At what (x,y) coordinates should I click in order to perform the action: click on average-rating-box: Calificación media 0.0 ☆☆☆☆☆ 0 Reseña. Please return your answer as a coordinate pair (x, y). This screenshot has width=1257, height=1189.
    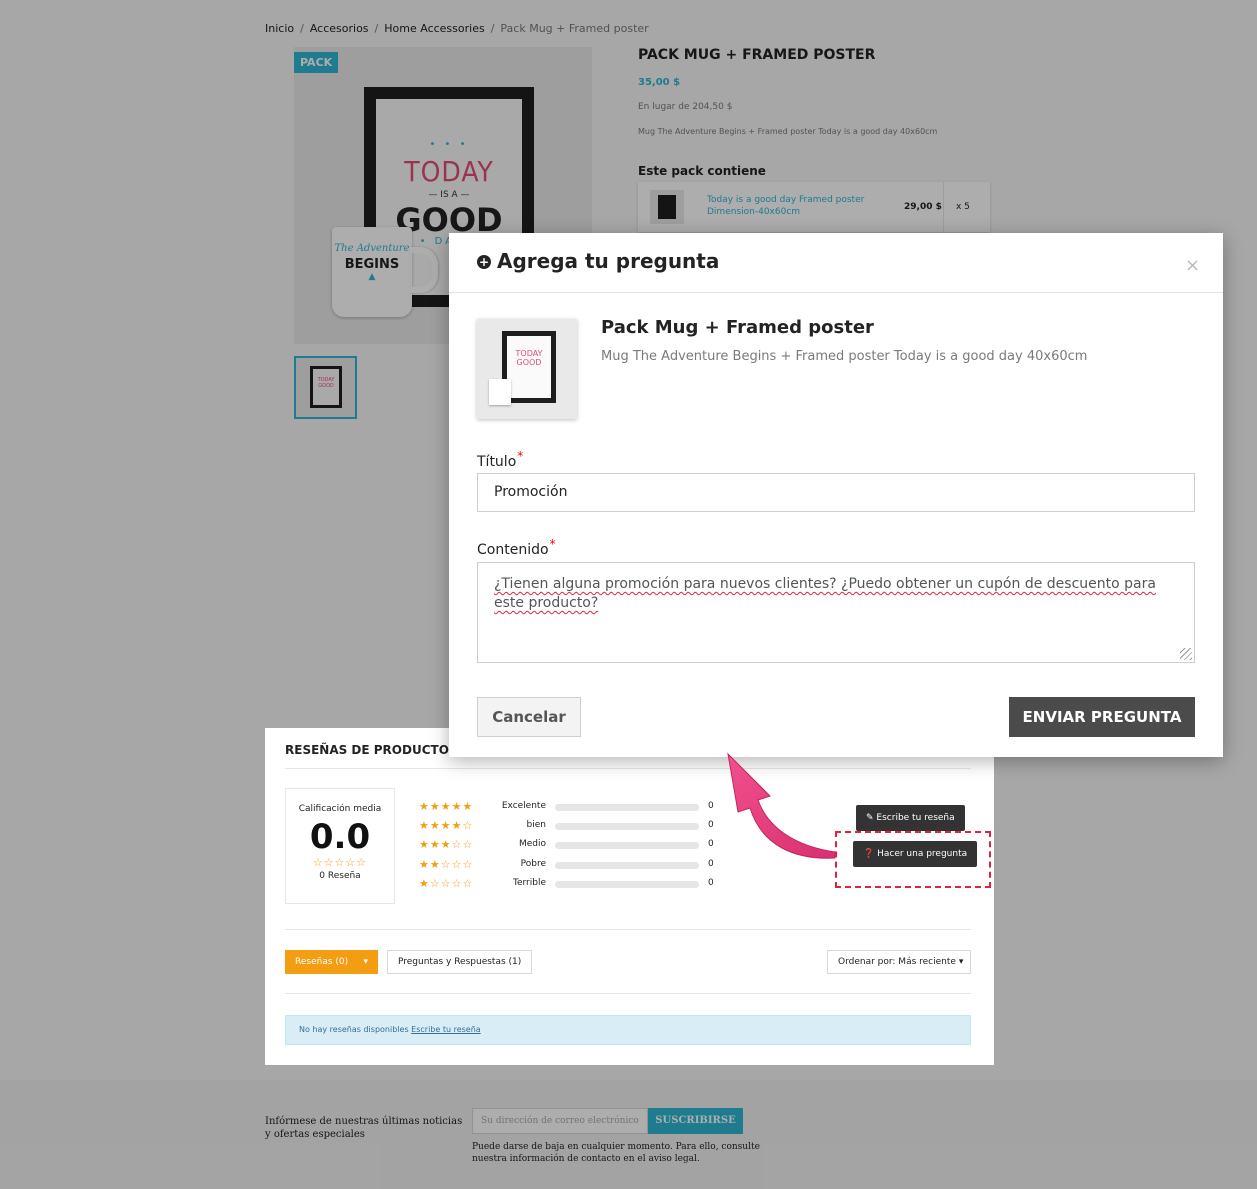
    Looking at the image, I should click on (340, 846).